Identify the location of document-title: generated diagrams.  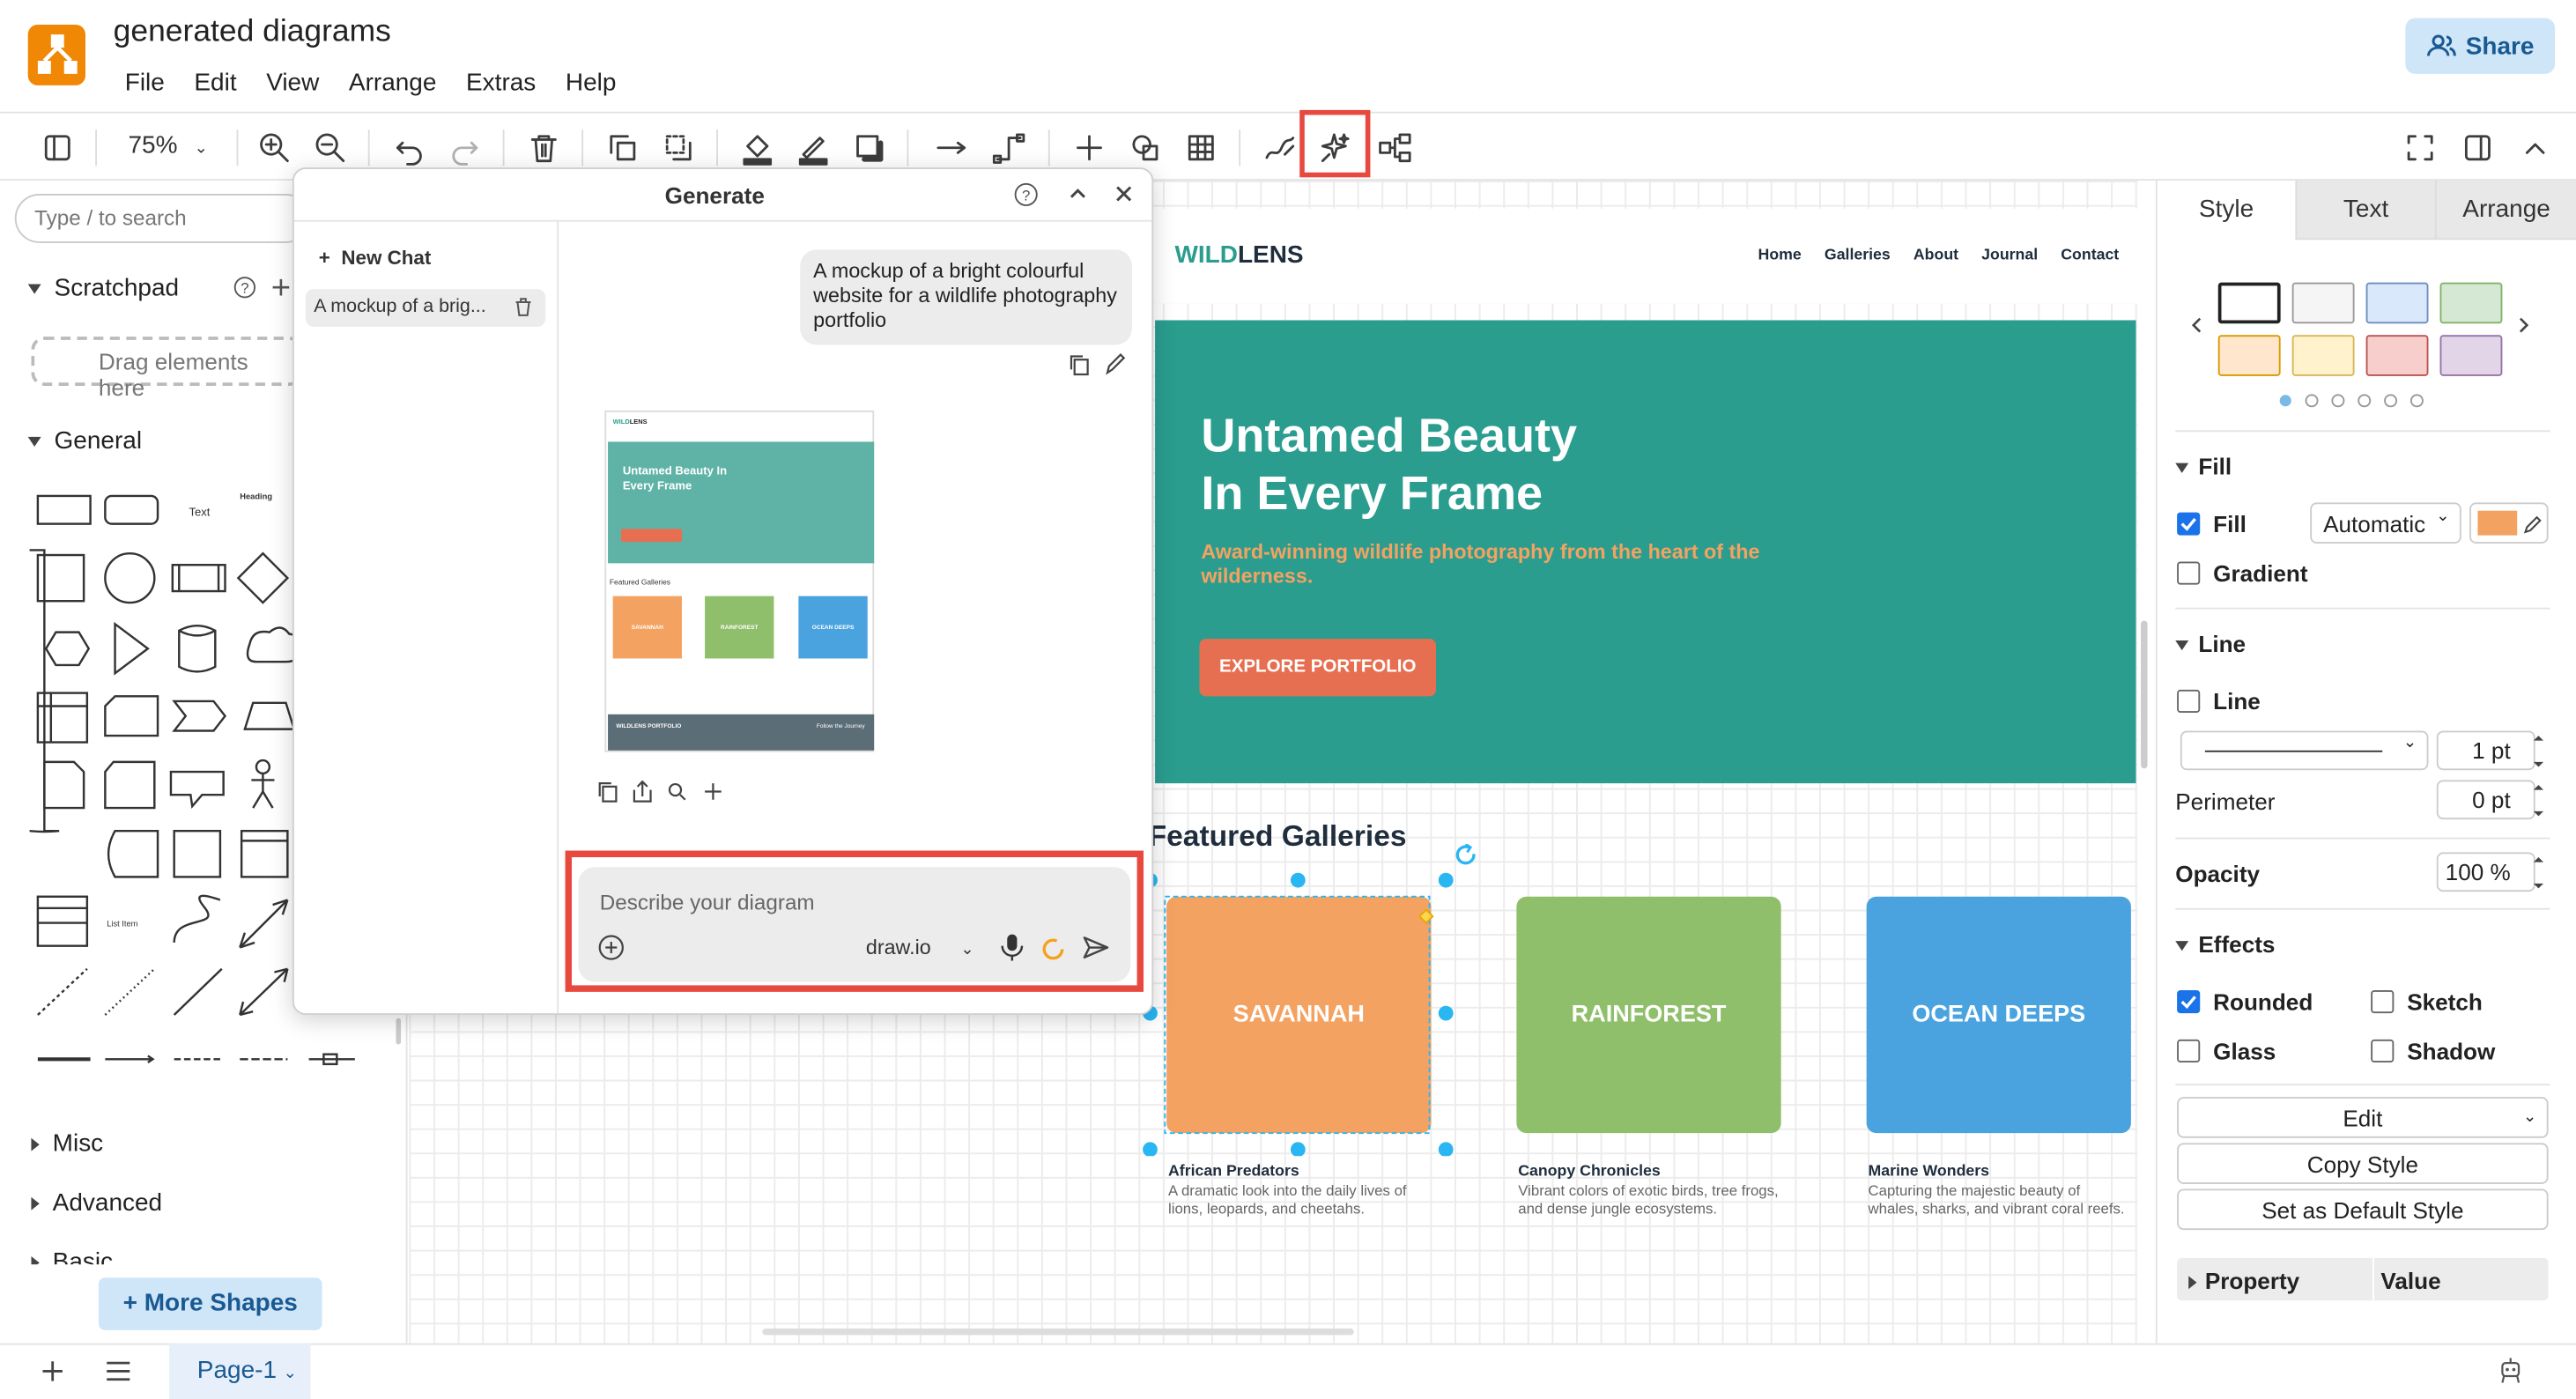
(253, 33).